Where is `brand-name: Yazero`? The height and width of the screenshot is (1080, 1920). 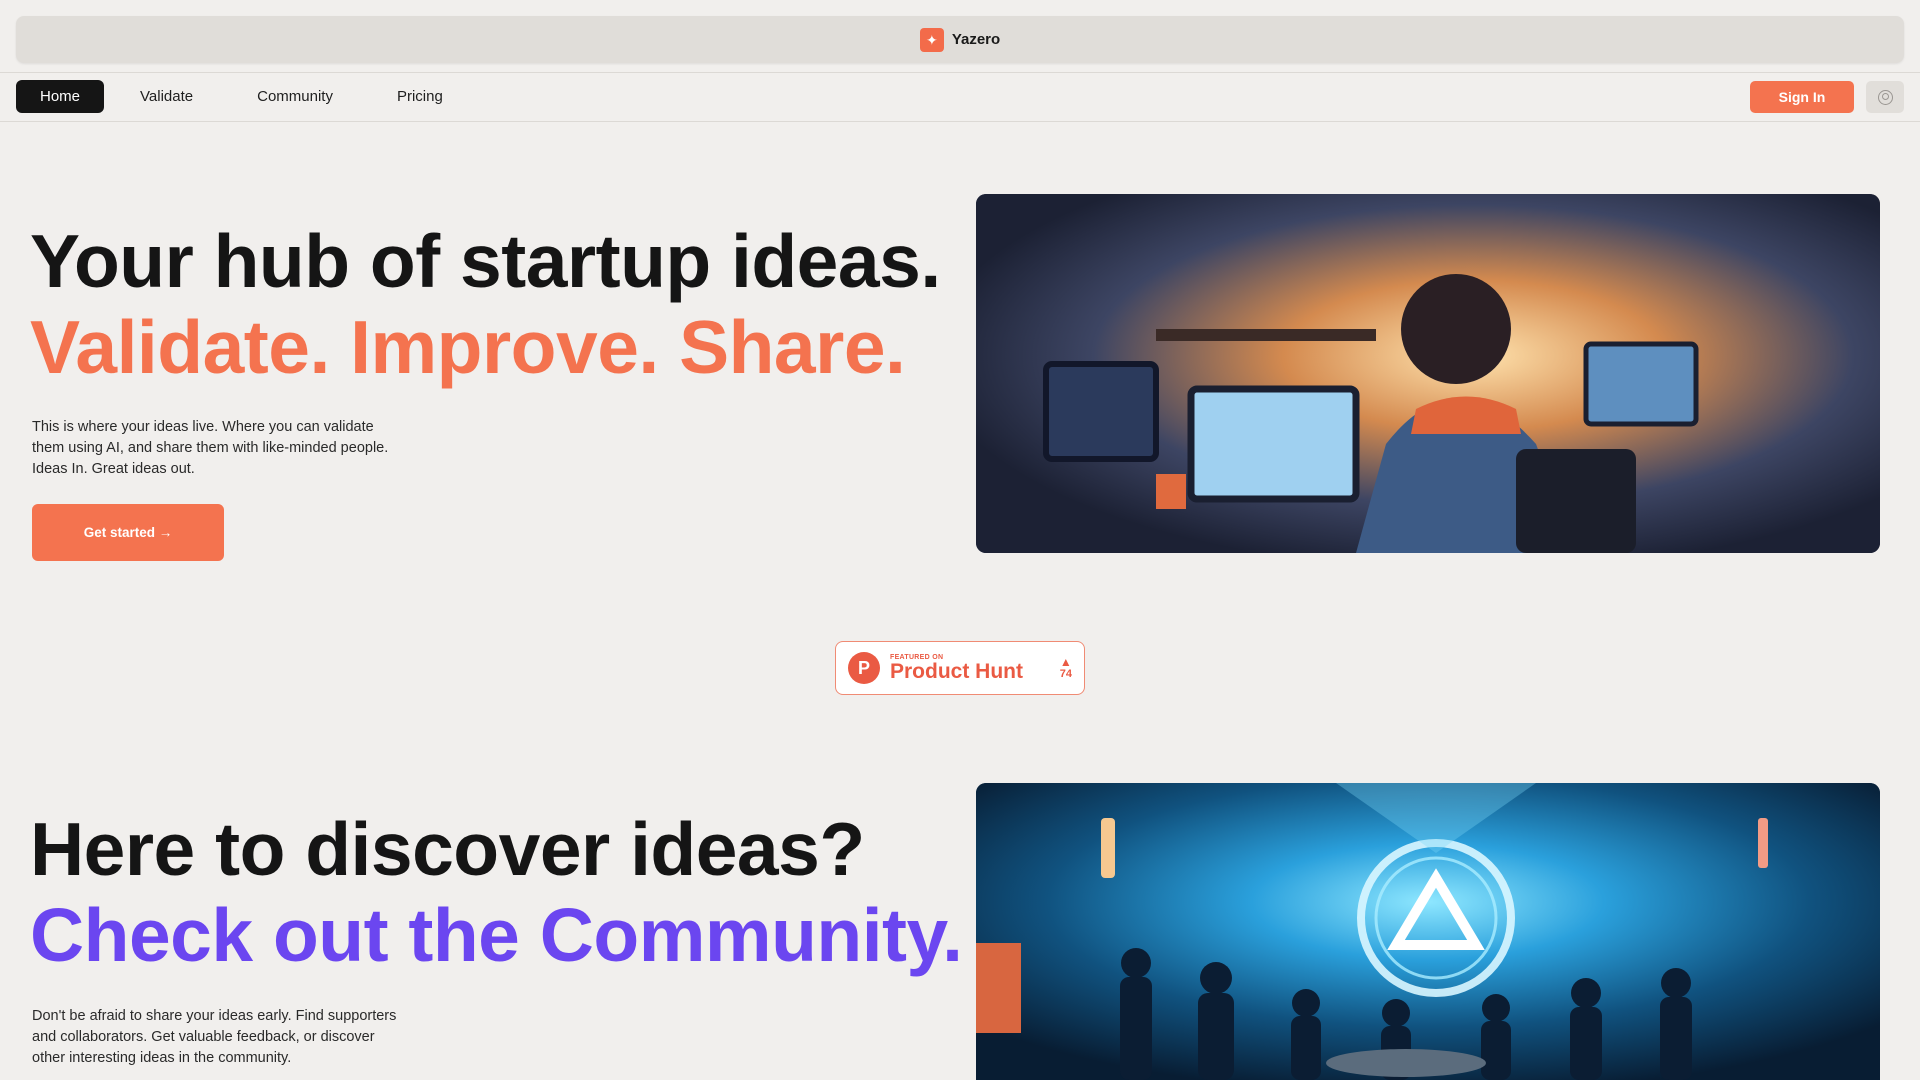
brand-name: Yazero is located at coordinates (976, 39).